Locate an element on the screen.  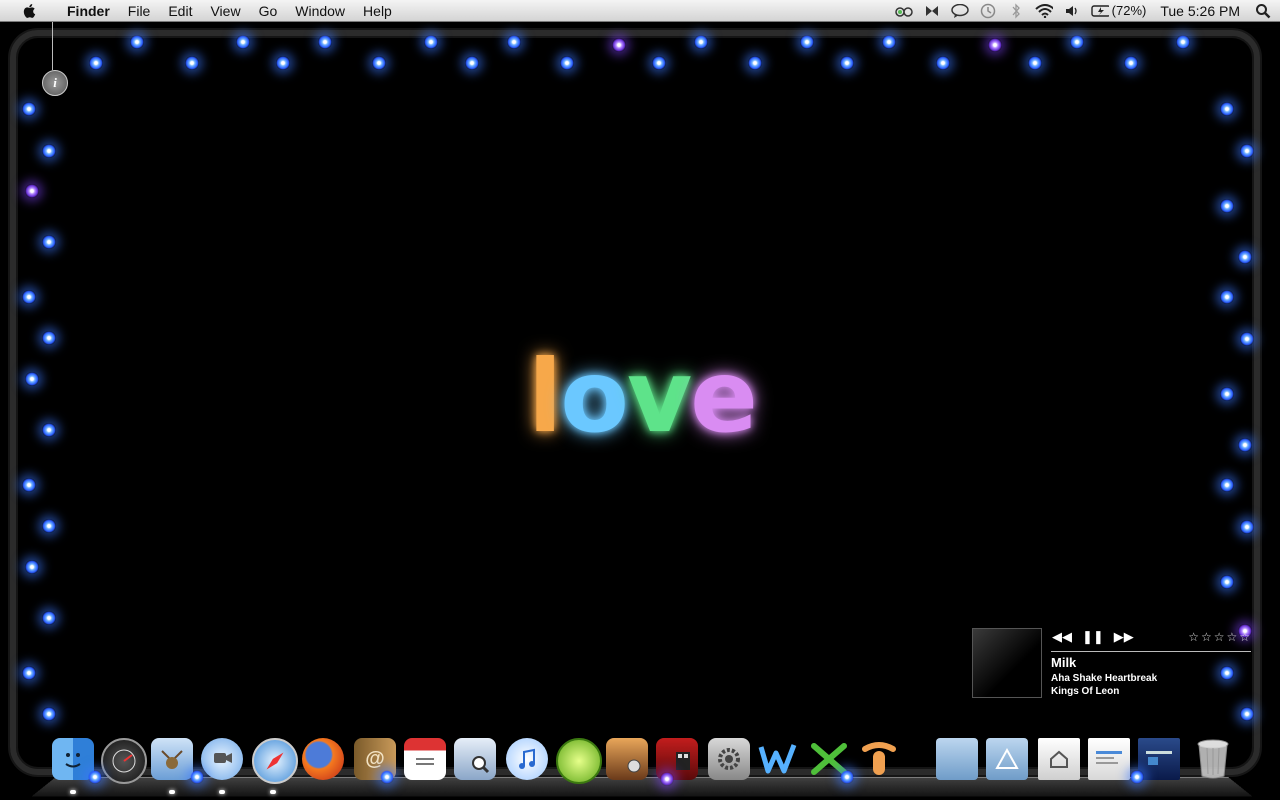
wallpaper-letter: v is located at coordinates (659, 396).